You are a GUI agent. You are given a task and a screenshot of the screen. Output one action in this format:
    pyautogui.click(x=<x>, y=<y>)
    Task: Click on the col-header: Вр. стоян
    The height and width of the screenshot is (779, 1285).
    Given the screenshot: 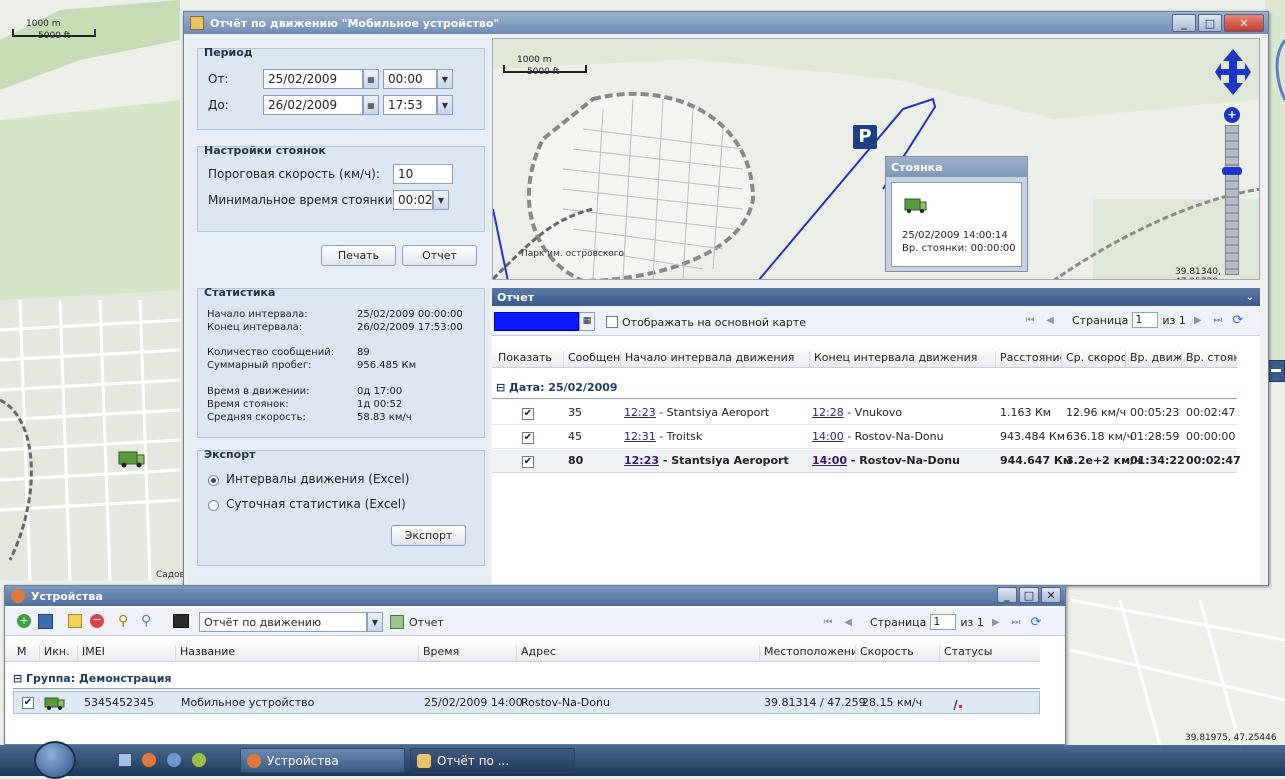 What is the action you would take?
    pyautogui.click(x=1209, y=359)
    